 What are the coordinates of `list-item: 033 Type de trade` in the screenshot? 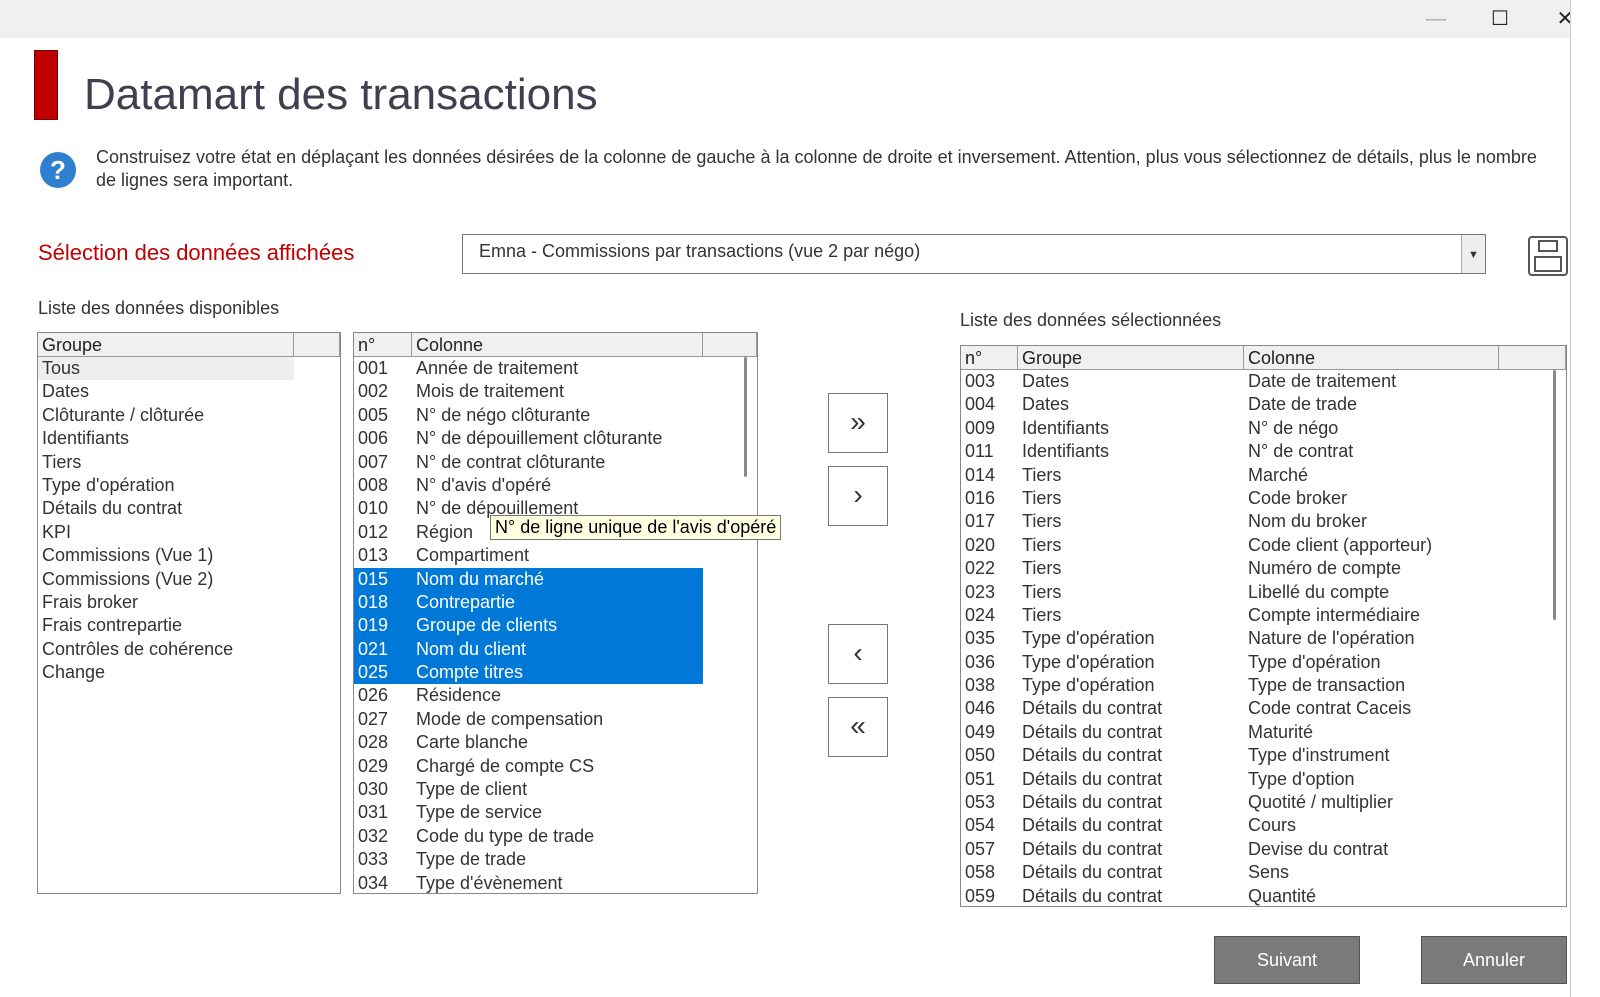 It's located at (528, 859).